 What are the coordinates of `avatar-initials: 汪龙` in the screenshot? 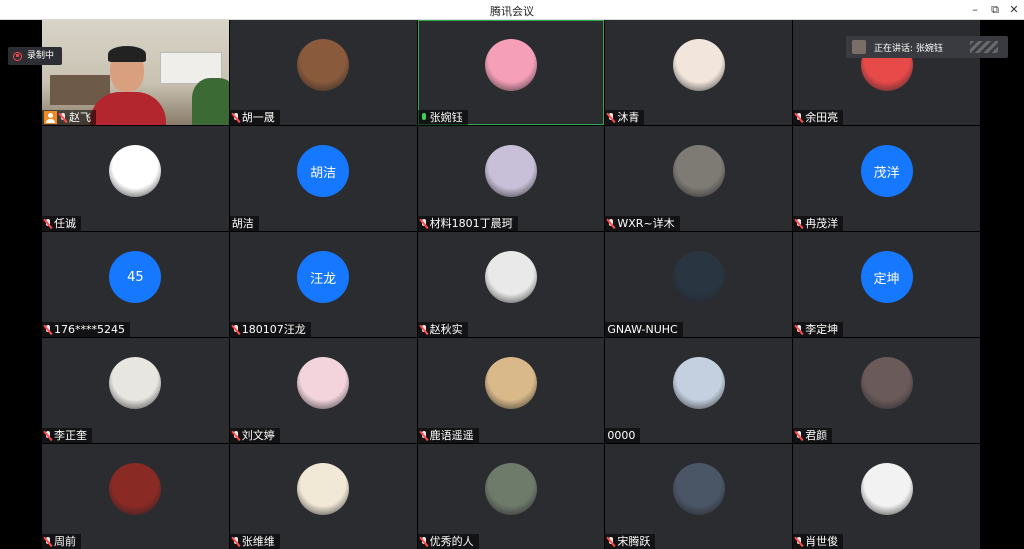 It's located at (323, 279).